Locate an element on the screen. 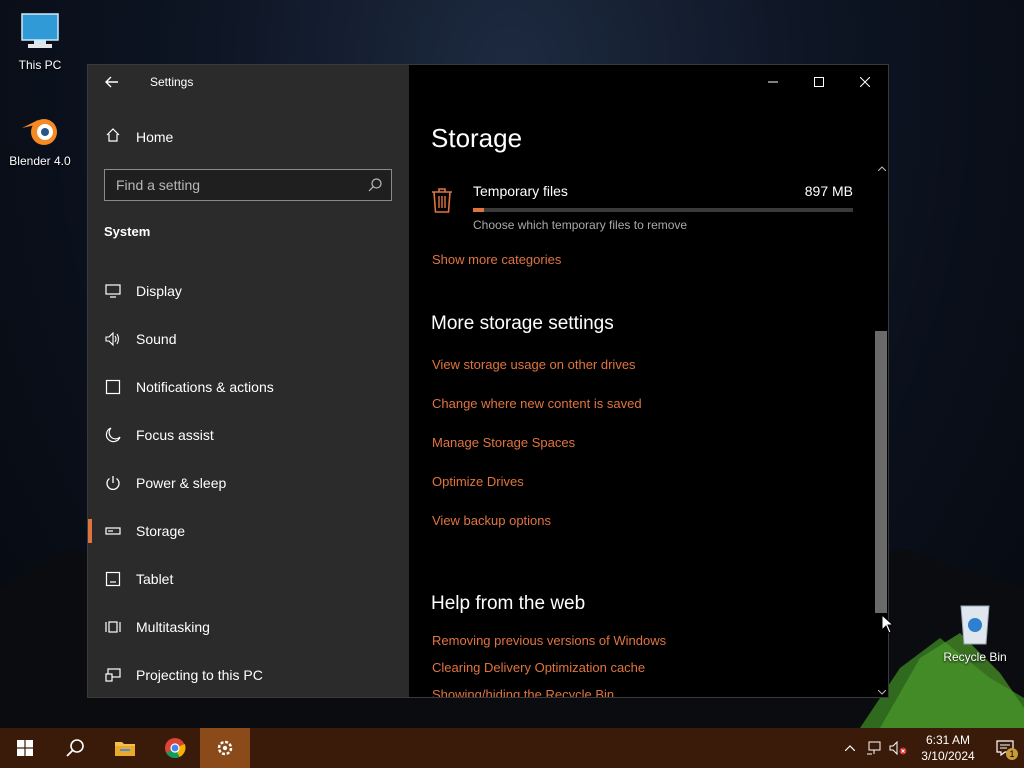 The height and width of the screenshot is (768, 1024). sidebar-item-tablet: Tablet is located at coordinates (248, 579).